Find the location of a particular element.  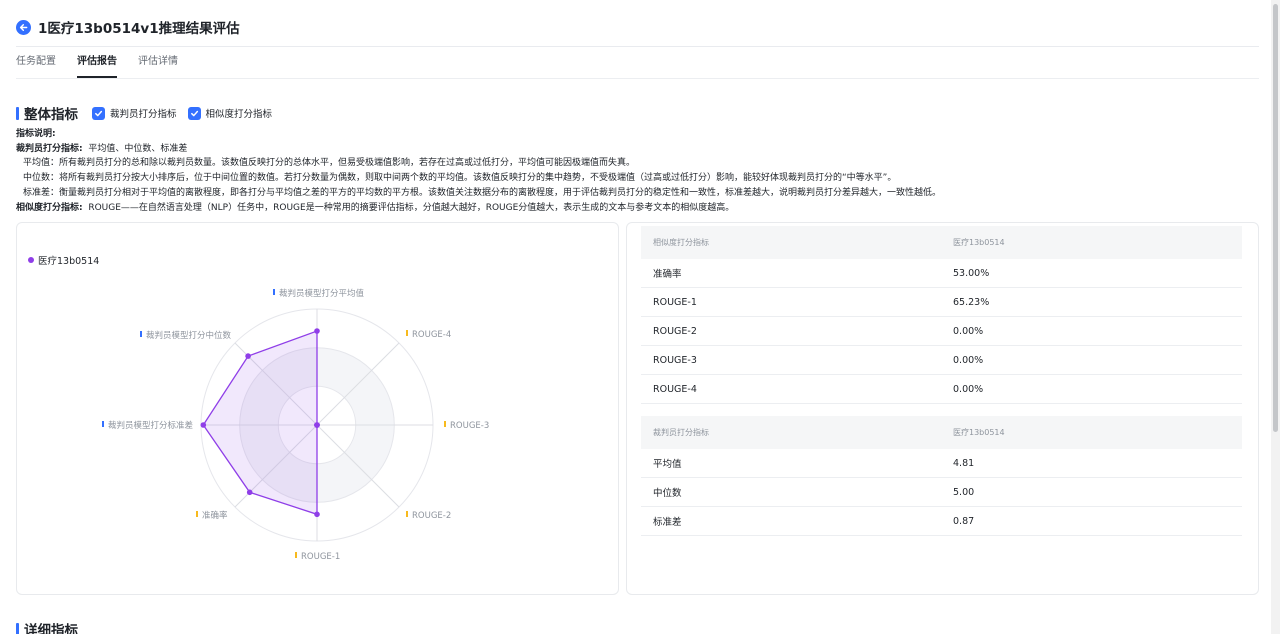

table-header-cell: 相似度打分指标 is located at coordinates (681, 242).